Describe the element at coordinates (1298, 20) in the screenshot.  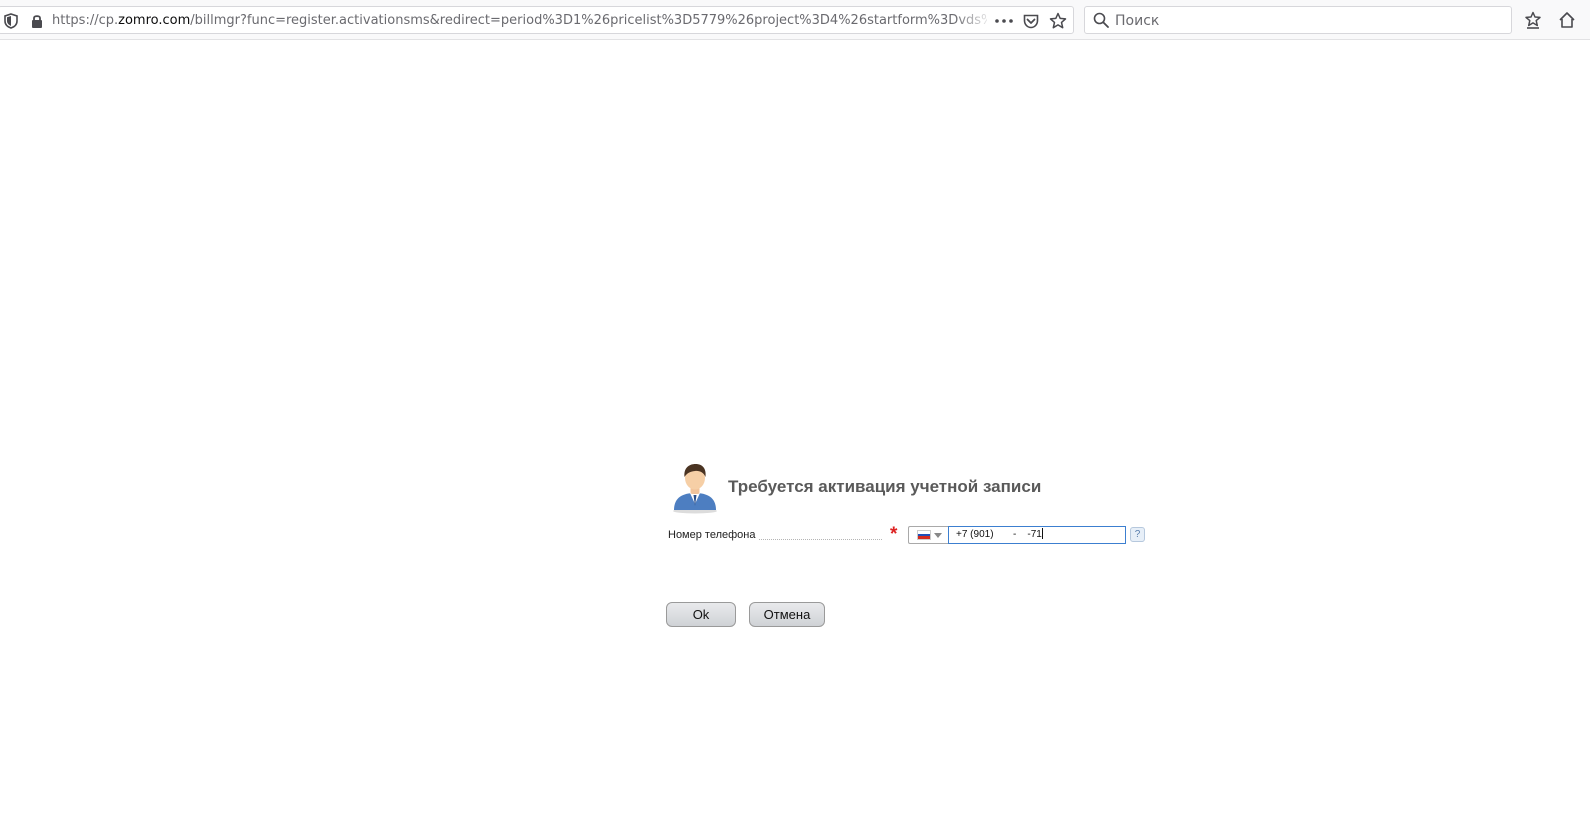
I see `search-bar: Поиск` at that location.